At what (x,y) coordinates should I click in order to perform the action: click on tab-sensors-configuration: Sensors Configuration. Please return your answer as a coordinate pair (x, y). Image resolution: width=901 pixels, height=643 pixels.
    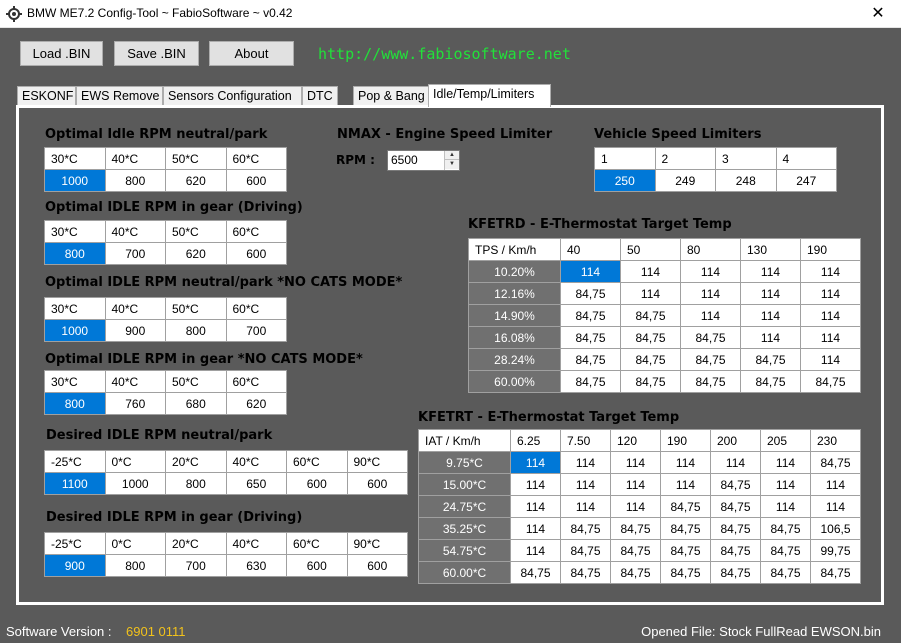
    Looking at the image, I should click on (232, 96).